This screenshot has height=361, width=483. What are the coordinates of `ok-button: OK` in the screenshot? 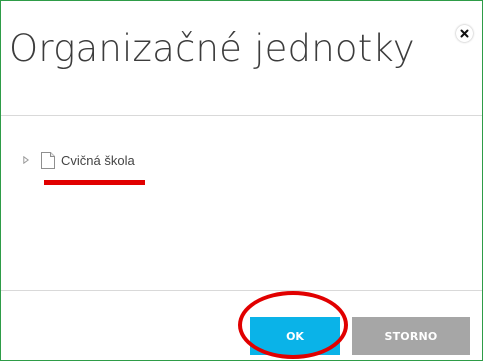 It's located at (295, 336).